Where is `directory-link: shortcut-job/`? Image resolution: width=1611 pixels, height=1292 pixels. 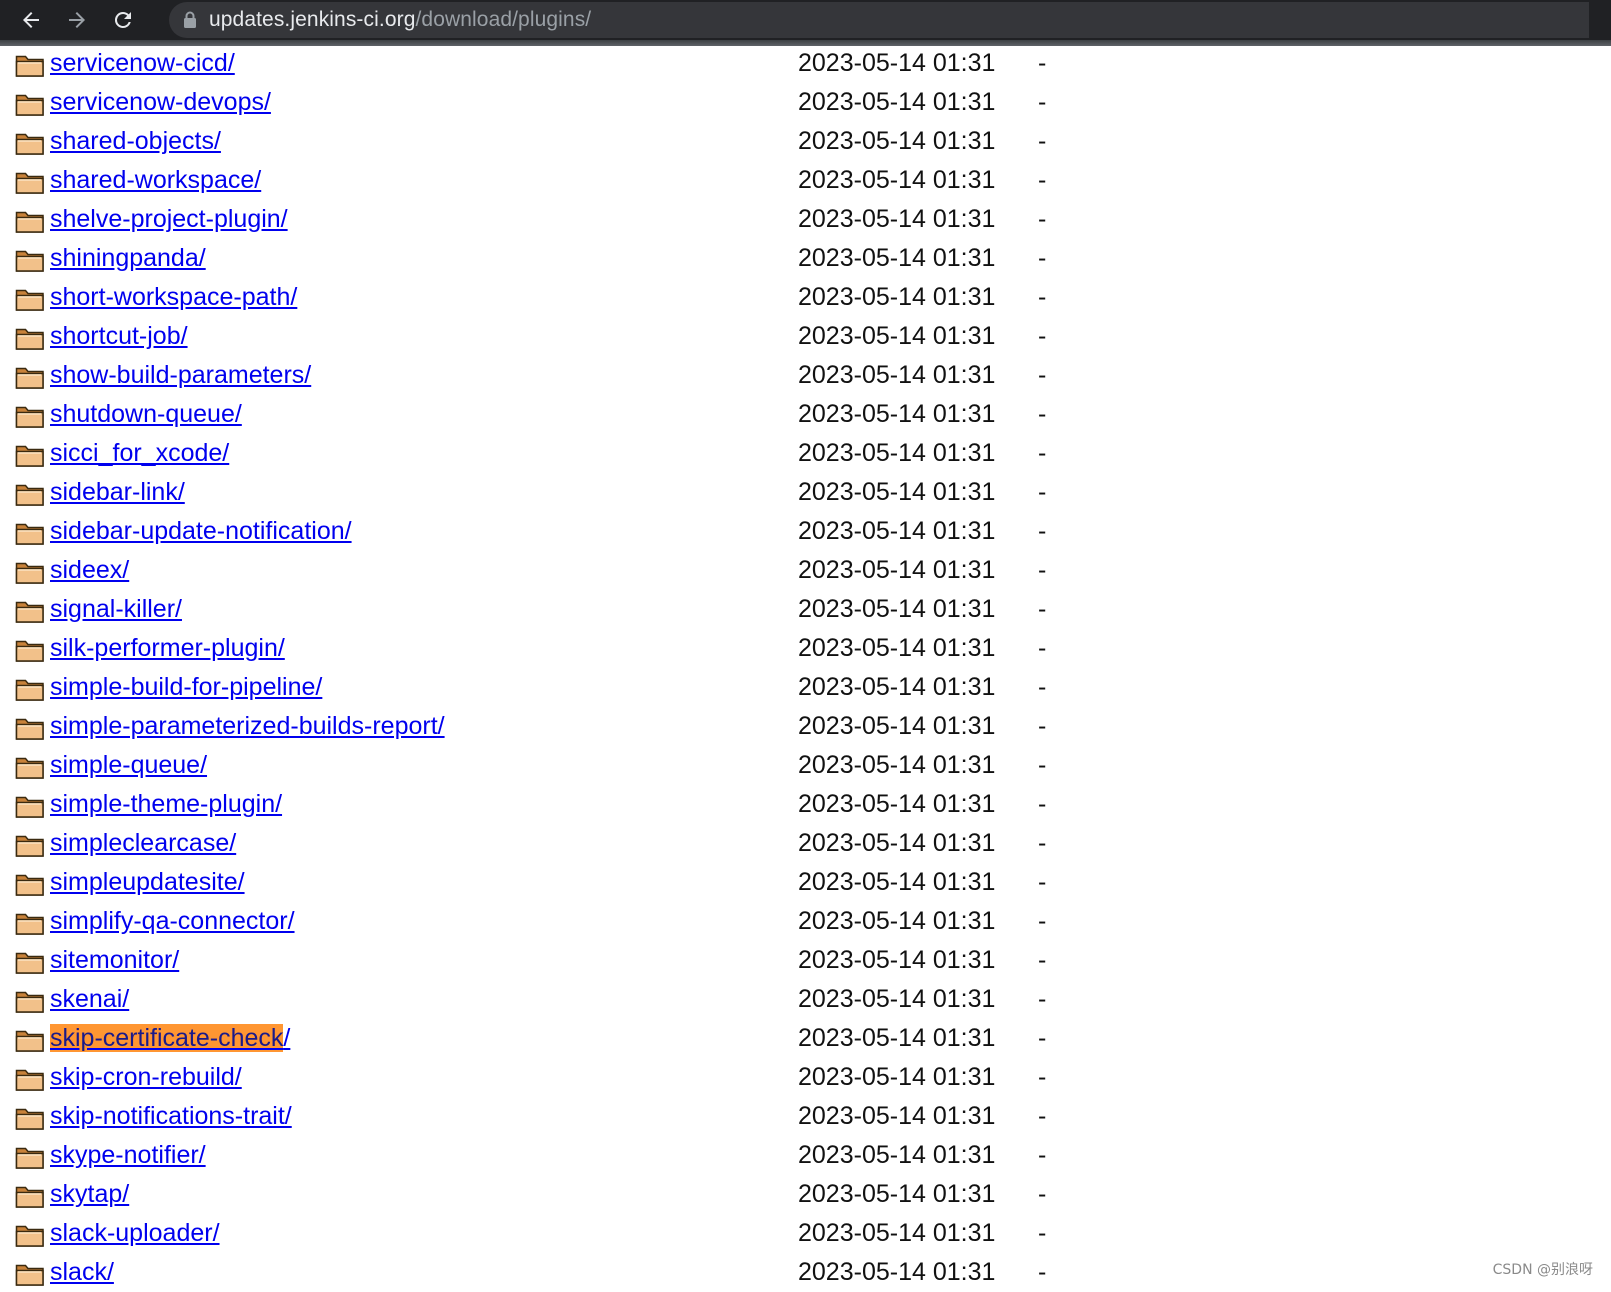 directory-link: shortcut-job/ is located at coordinates (119, 336).